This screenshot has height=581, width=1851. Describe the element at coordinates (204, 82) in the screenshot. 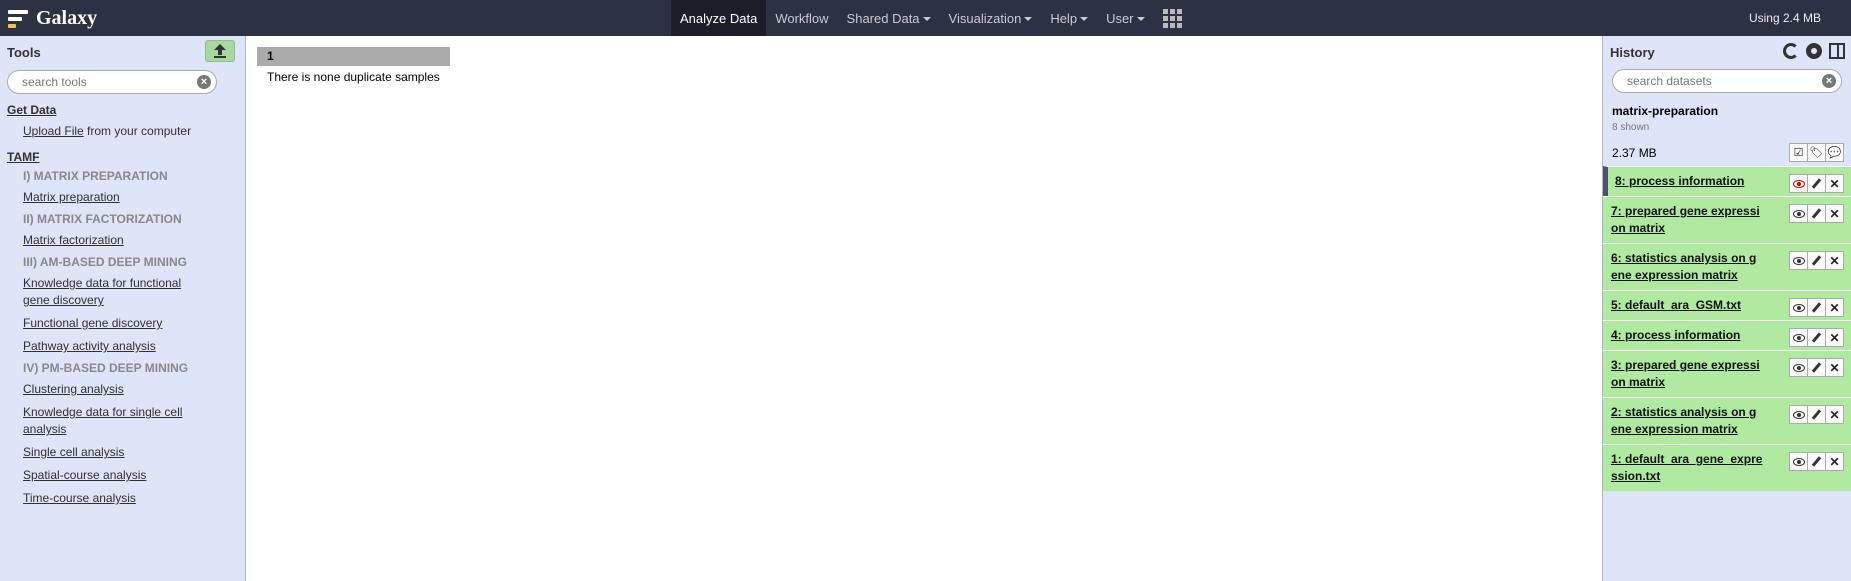

I see `clear-search-icon: ×` at that location.